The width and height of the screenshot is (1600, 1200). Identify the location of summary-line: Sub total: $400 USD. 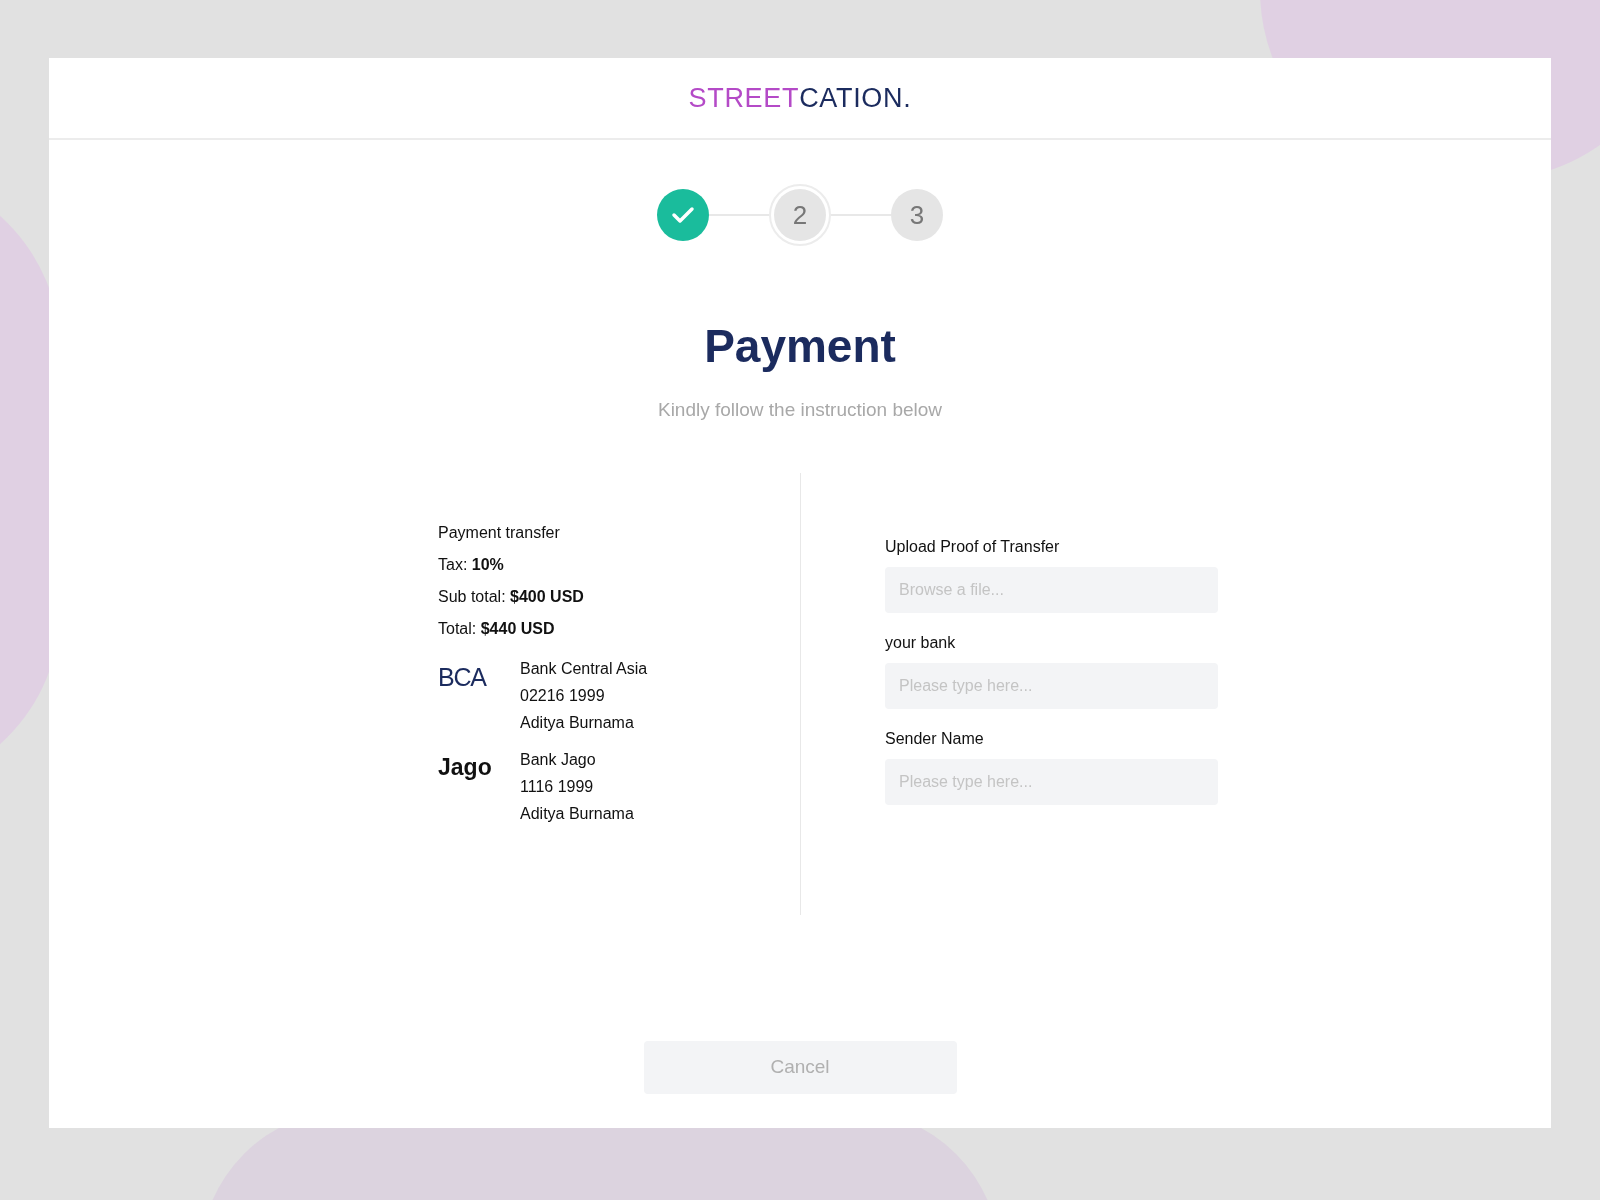
(511, 596).